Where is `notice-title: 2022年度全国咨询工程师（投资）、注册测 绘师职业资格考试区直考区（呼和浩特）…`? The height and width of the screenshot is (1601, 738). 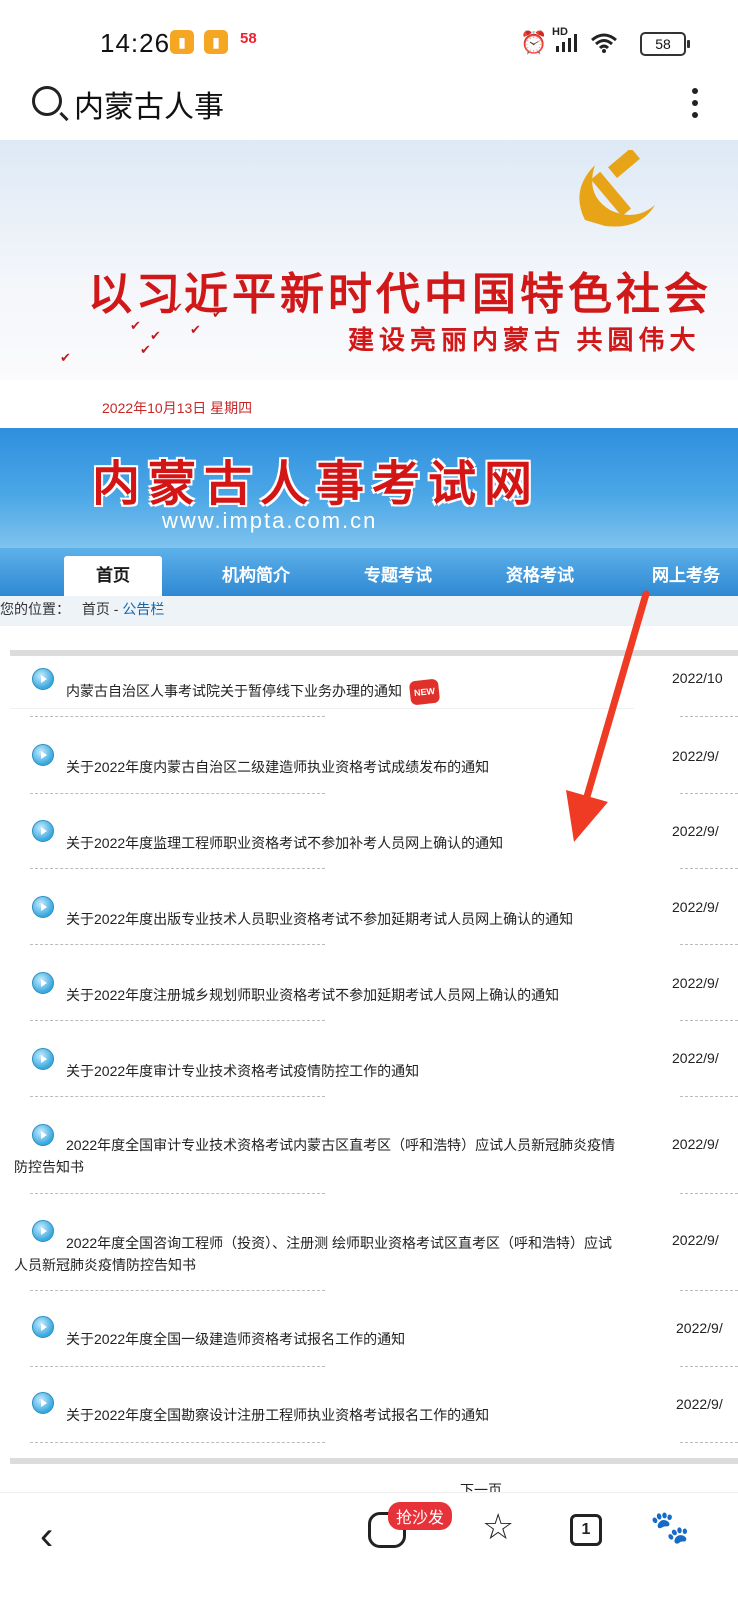 notice-title: 2022年度全国咨询工程师（投资）、注册测 绘师职业资格考试区直考区（呼和浩特）… is located at coordinates (320, 1254).